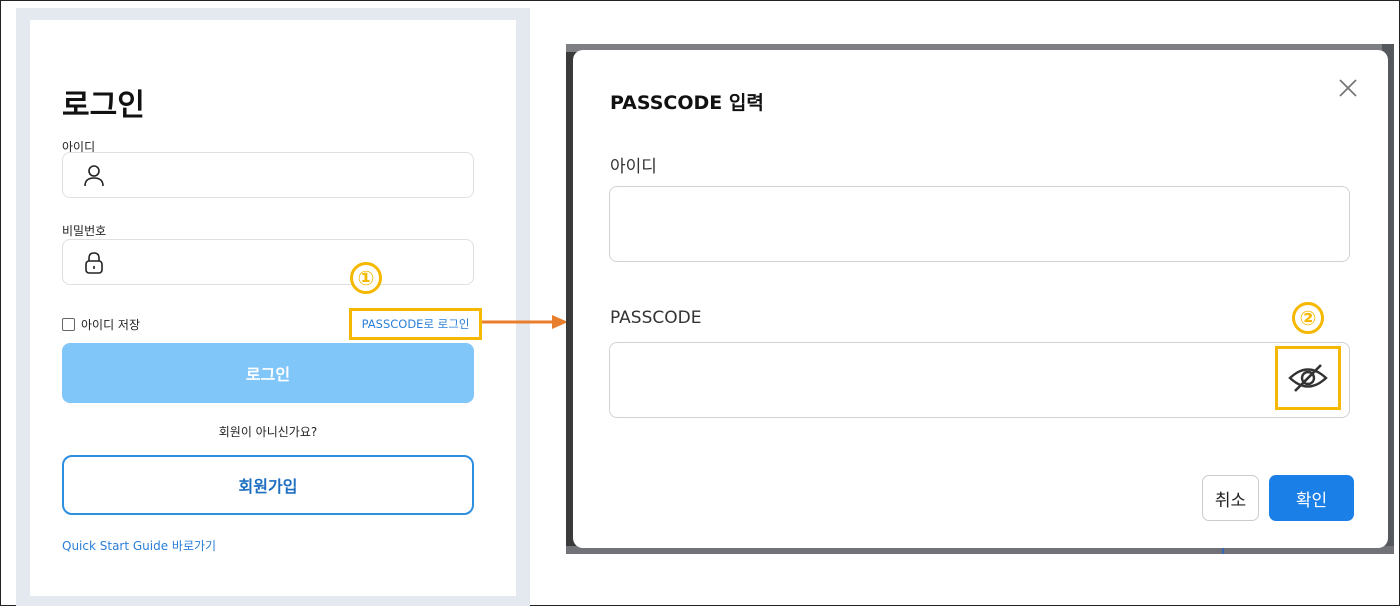 The width and height of the screenshot is (1400, 606). I want to click on toggle-visibility-button, so click(1308, 378).